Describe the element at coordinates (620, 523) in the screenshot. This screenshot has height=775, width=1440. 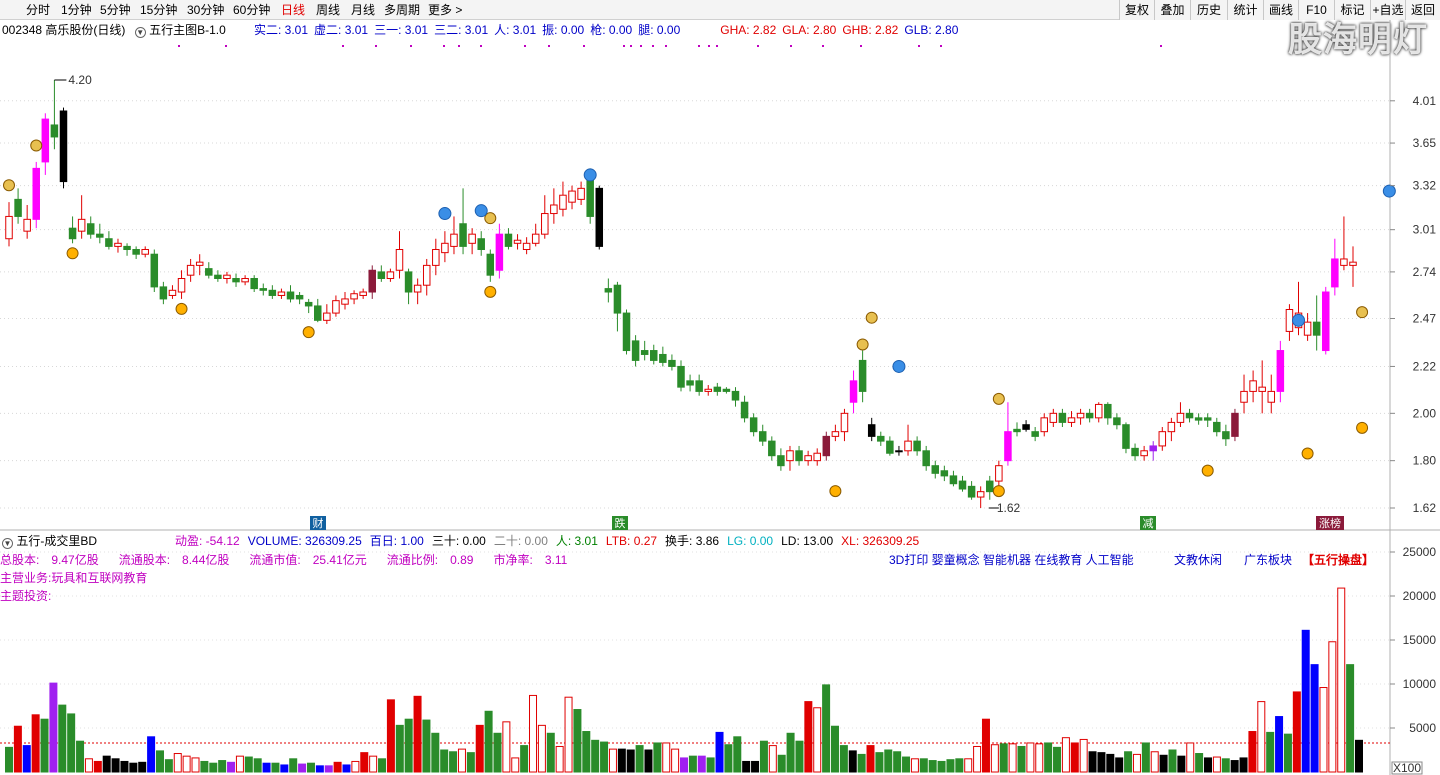
I see `event-tag-label: 跌` at that location.